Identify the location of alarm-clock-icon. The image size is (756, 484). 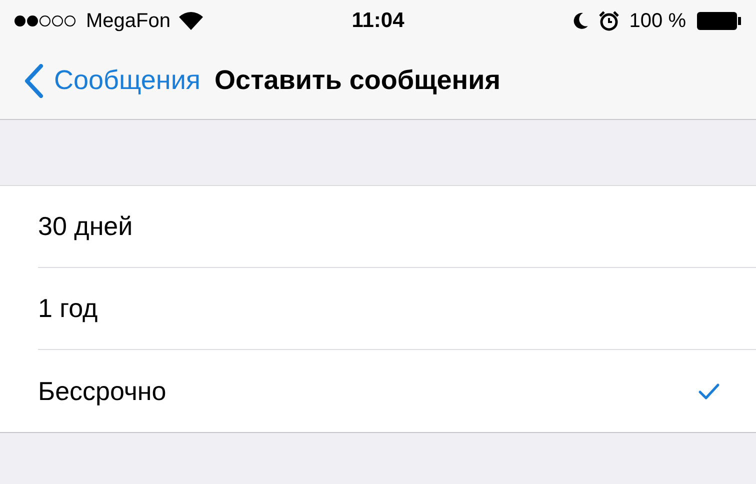
(609, 21).